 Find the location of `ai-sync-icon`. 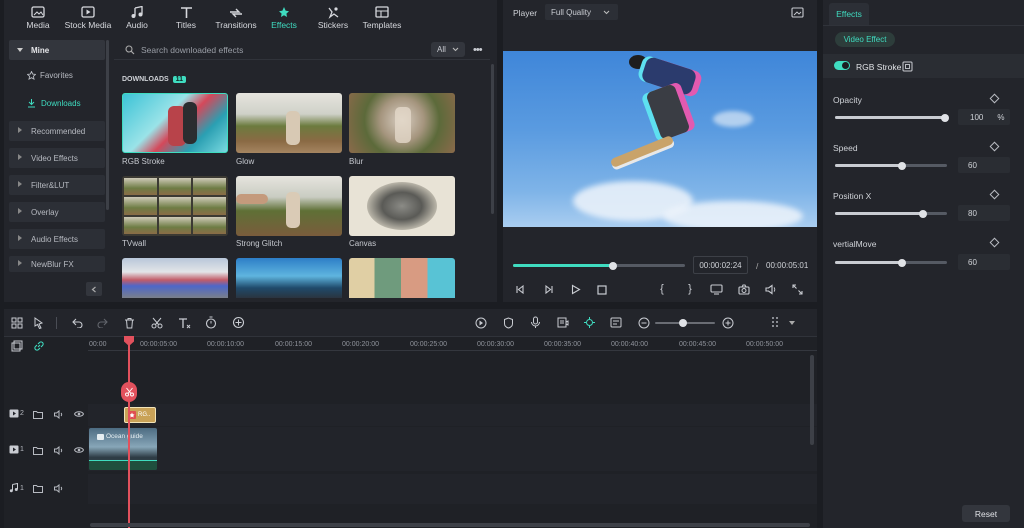

ai-sync-icon is located at coordinates (589, 322).